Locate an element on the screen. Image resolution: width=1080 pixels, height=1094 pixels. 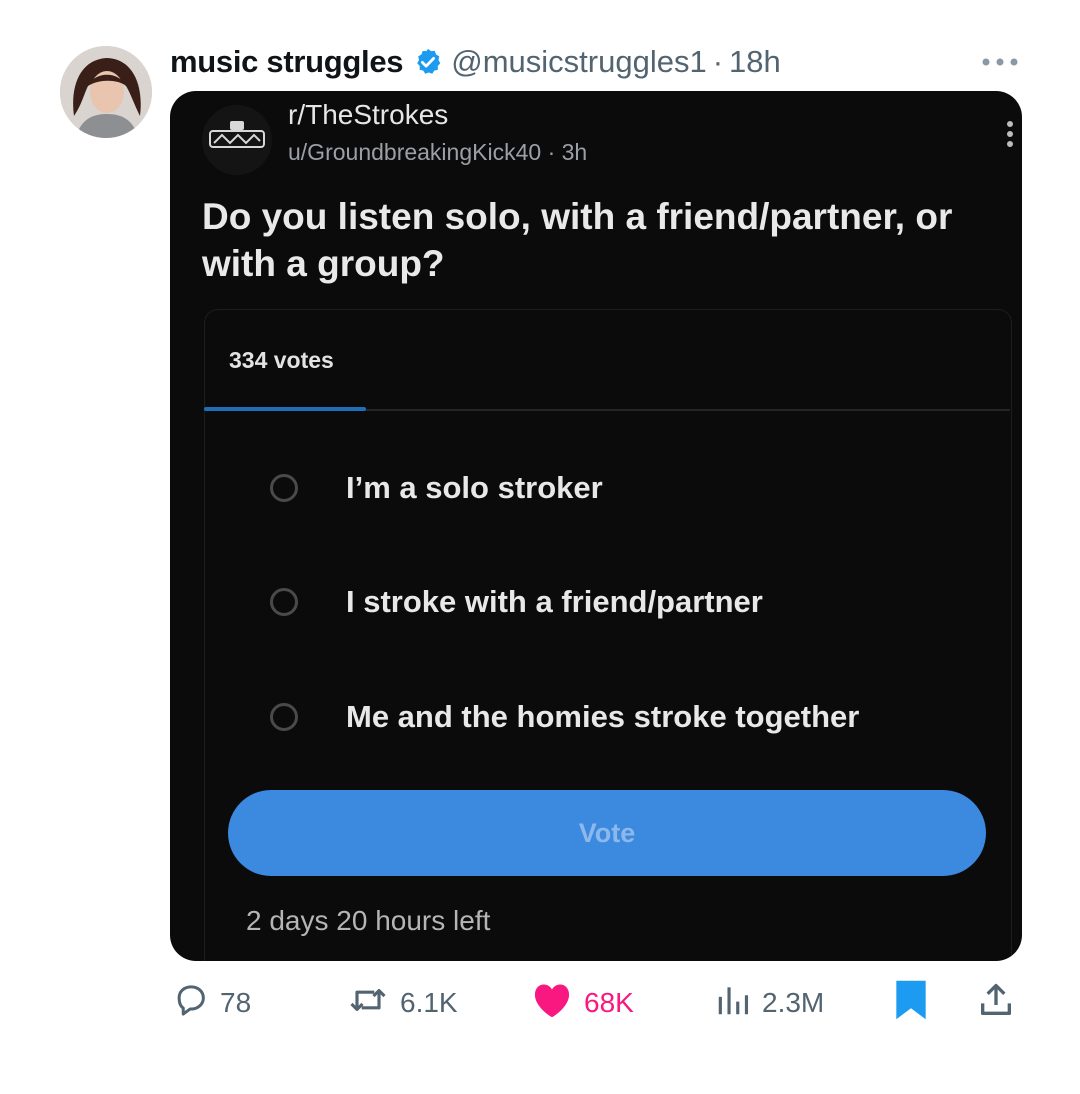
reply-button: 78 is located at coordinates (211, 1003).